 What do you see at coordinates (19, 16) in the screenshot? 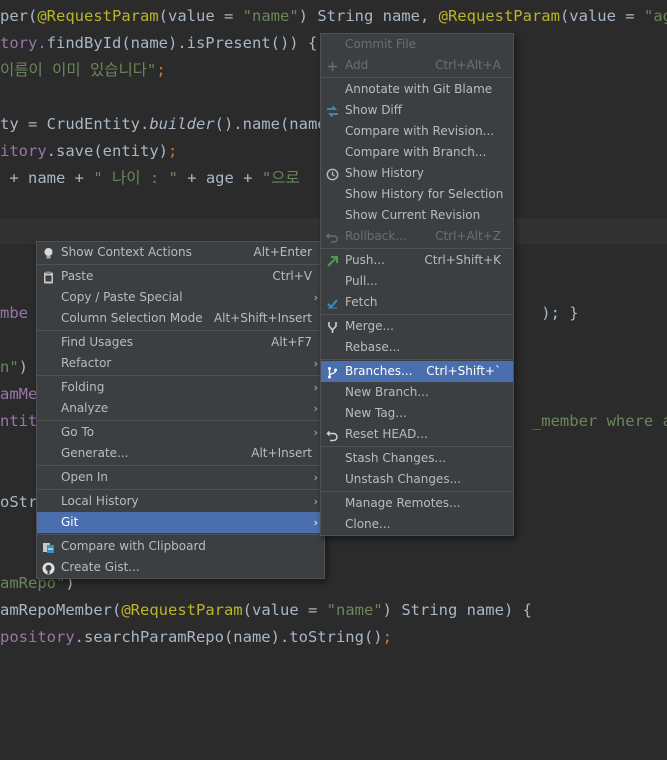
I see `code-token: per(` at bounding box center [19, 16].